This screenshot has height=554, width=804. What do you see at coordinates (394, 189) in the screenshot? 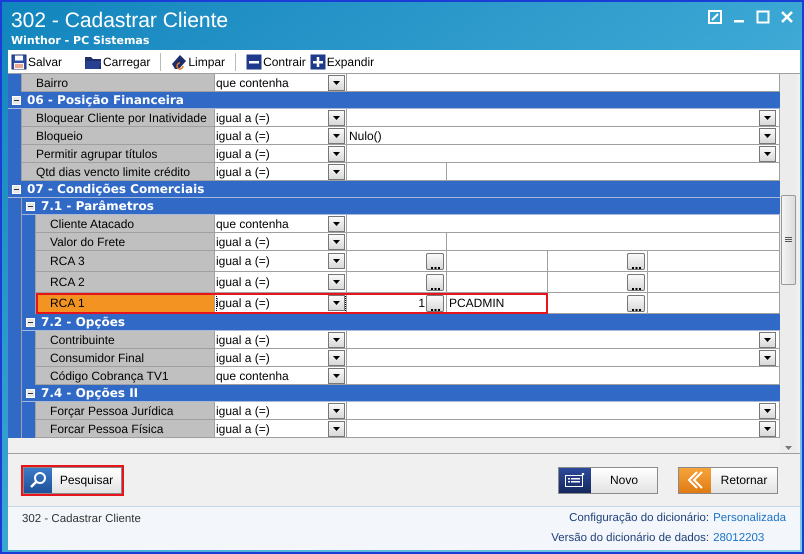
I see `section-header: 07 - Condições Comerciais` at bounding box center [394, 189].